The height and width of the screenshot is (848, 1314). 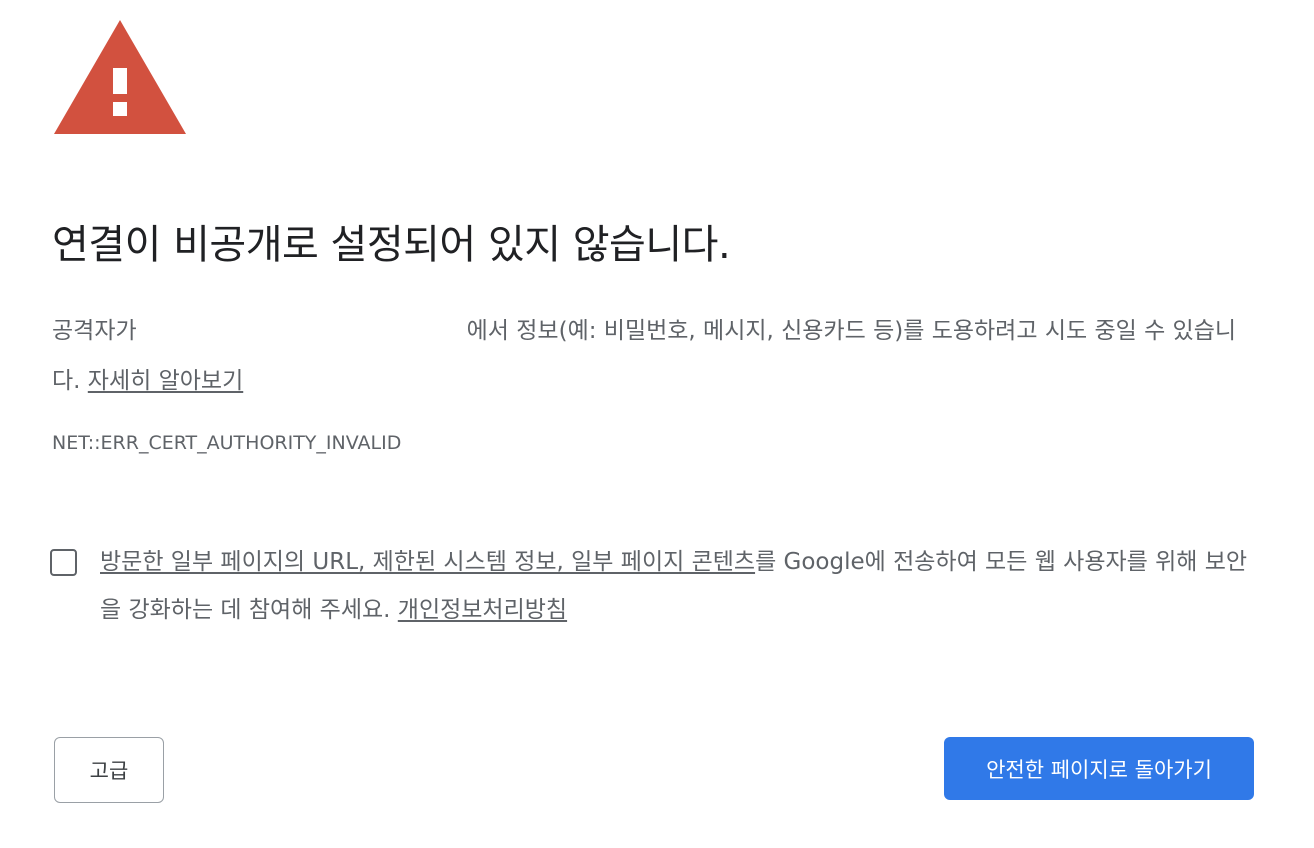 I want to click on error-code: NET::ERR_CERT_AUTHORITY_INVALID, so click(x=227, y=443).